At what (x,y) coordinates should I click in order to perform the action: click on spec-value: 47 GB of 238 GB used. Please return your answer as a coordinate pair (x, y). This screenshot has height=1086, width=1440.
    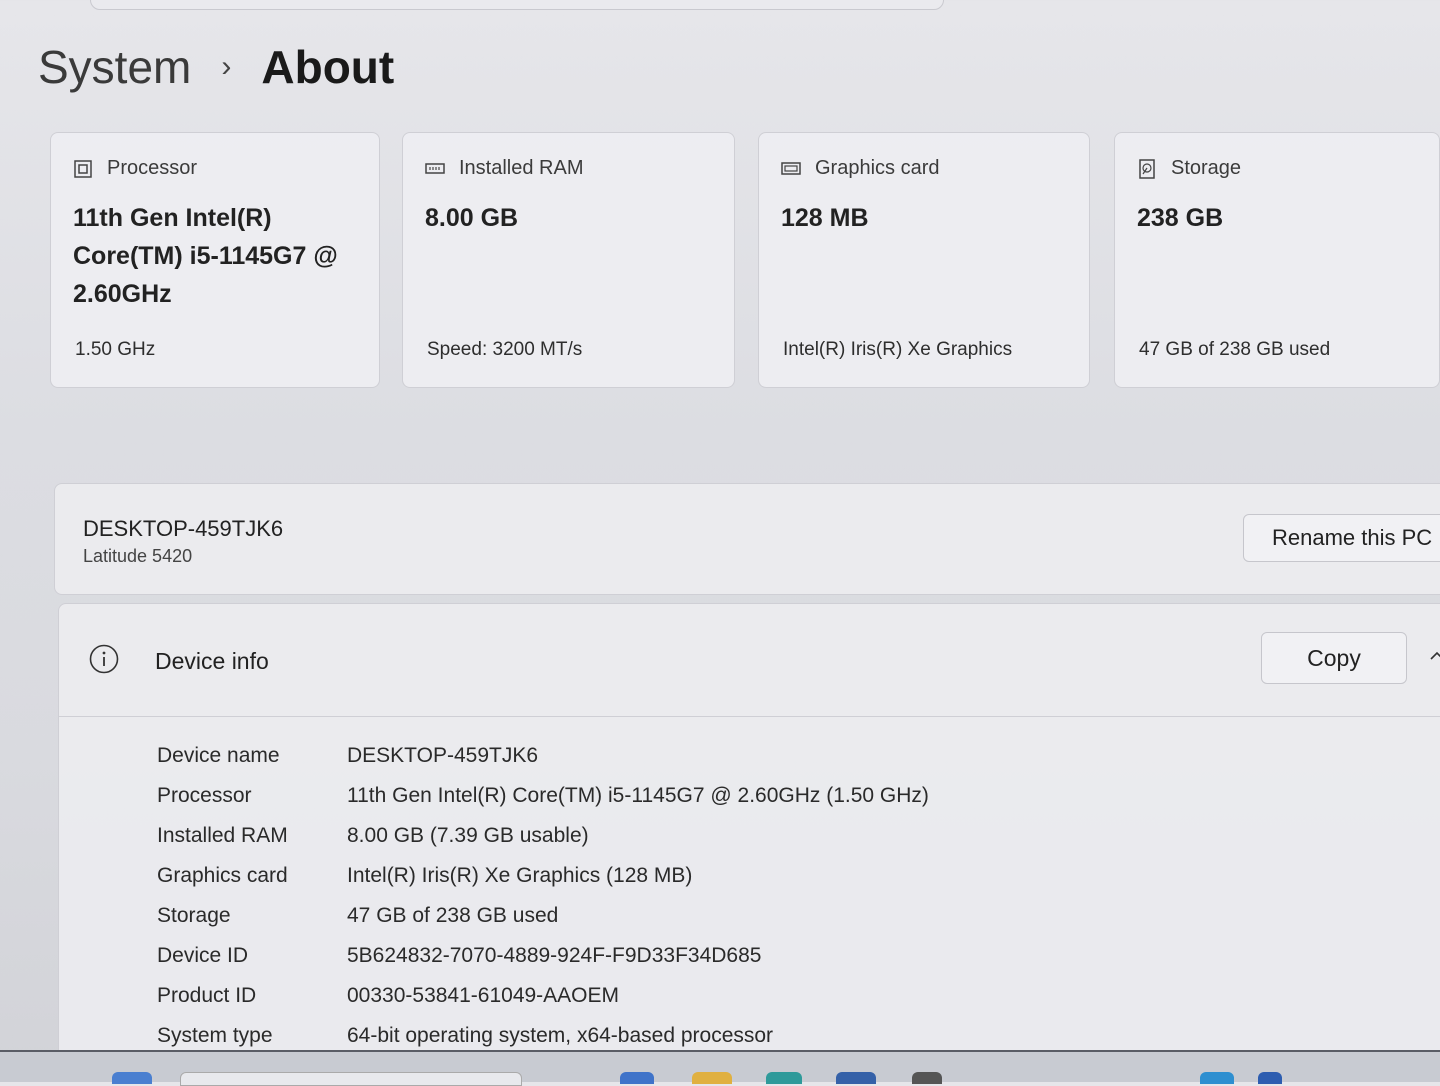
    Looking at the image, I should click on (453, 915).